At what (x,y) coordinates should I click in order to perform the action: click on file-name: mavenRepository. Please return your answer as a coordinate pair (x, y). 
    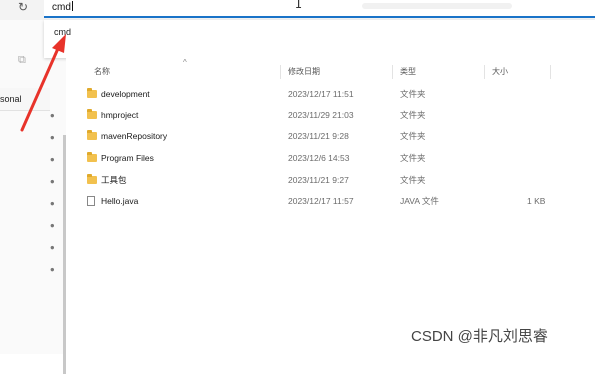
    Looking at the image, I should click on (134, 136).